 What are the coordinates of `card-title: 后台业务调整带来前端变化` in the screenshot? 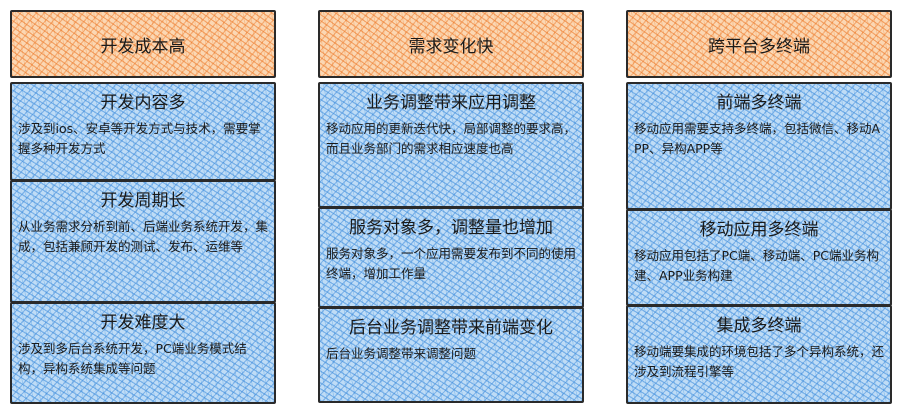 It's located at (451, 328).